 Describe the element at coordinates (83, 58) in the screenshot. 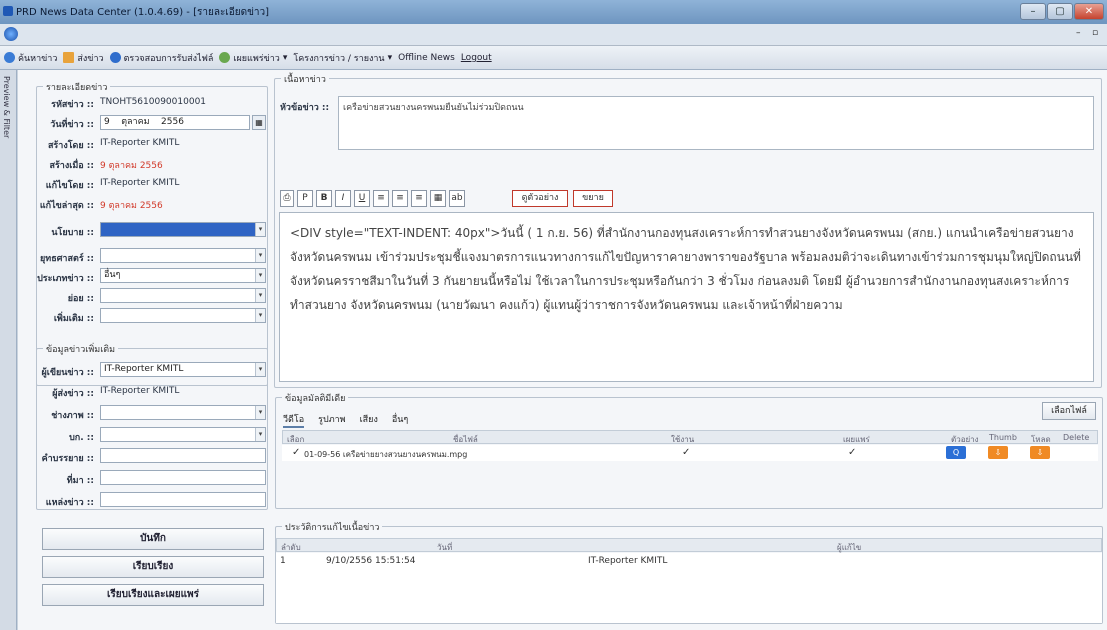

I see `toolbar-send-news: ส่งข่าว` at that location.